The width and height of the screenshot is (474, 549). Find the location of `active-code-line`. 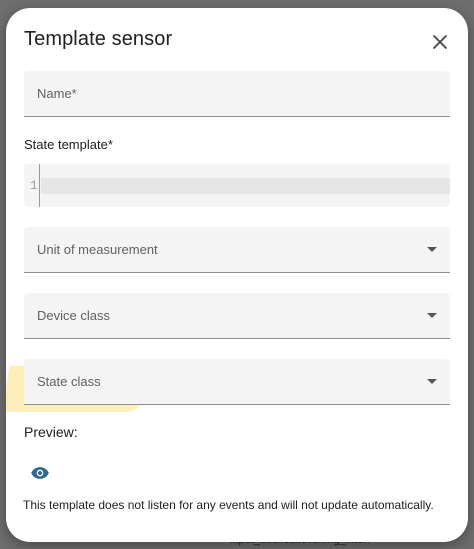

active-code-line is located at coordinates (245, 186).